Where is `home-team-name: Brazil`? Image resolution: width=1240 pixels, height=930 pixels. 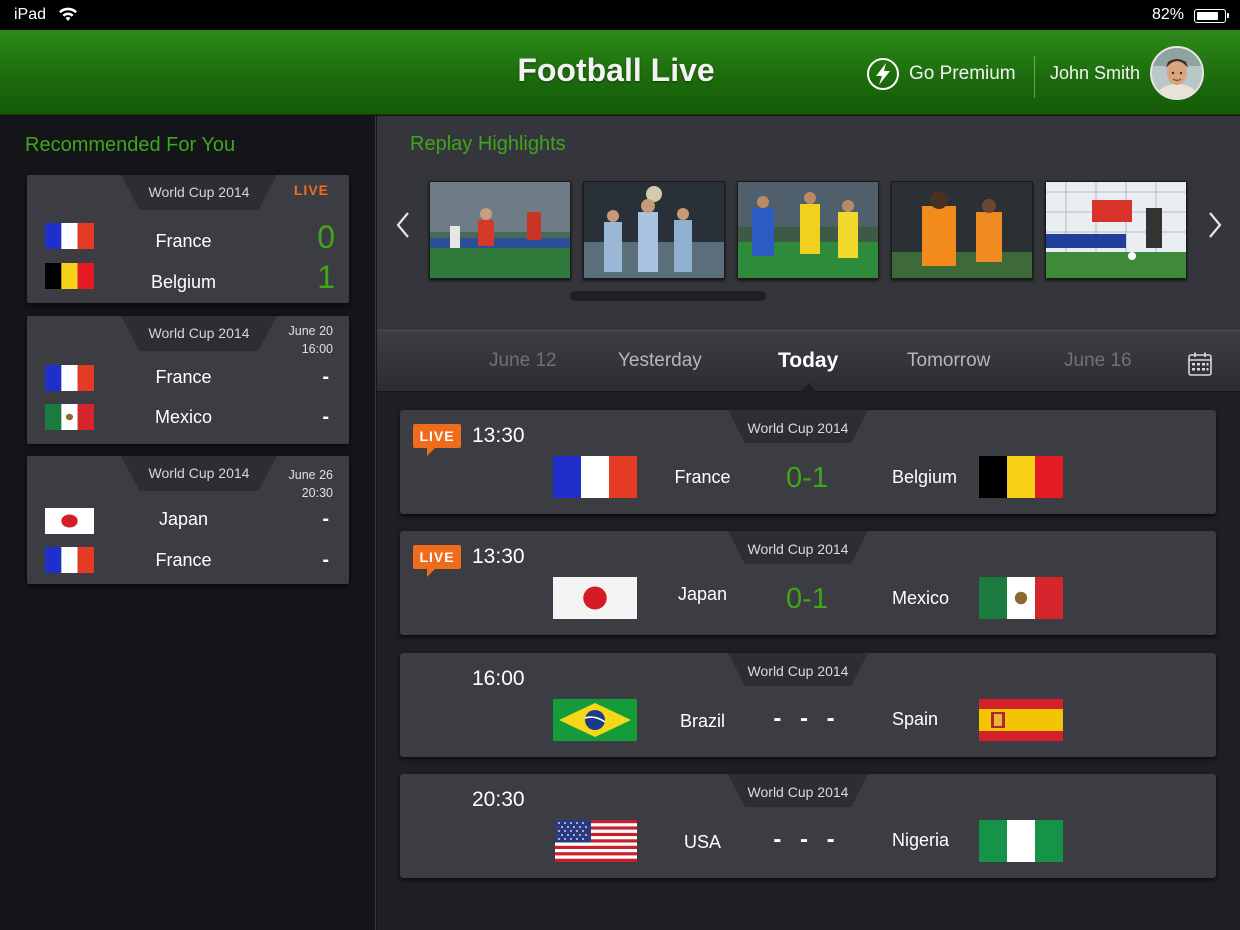
home-team-name: Brazil is located at coordinates (702, 721).